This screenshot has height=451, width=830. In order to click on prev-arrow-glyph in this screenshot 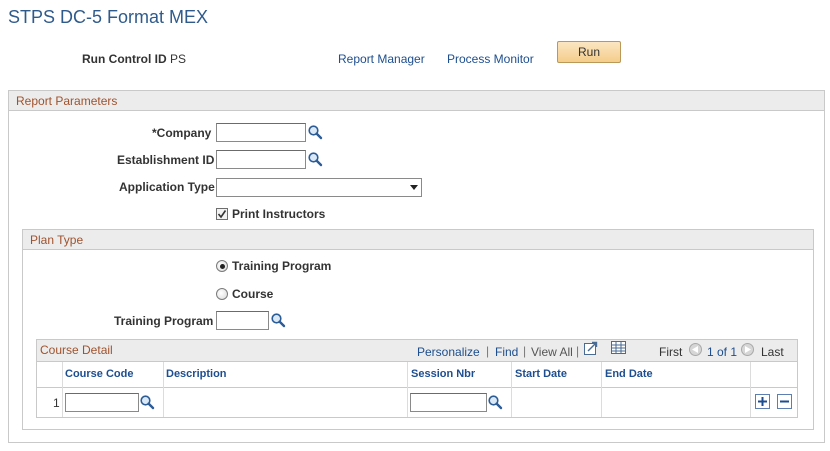, I will do `click(695, 349)`.